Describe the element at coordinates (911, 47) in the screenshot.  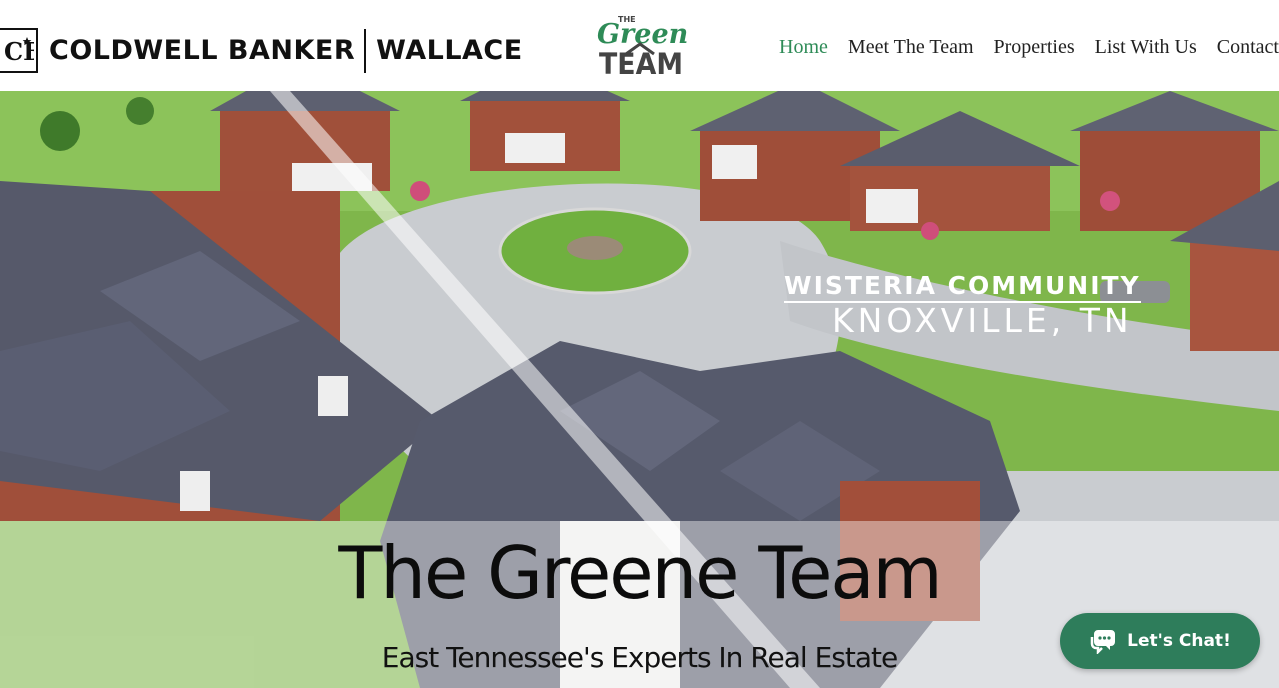
I see `nav-meet-the-team: Meet The Team` at that location.